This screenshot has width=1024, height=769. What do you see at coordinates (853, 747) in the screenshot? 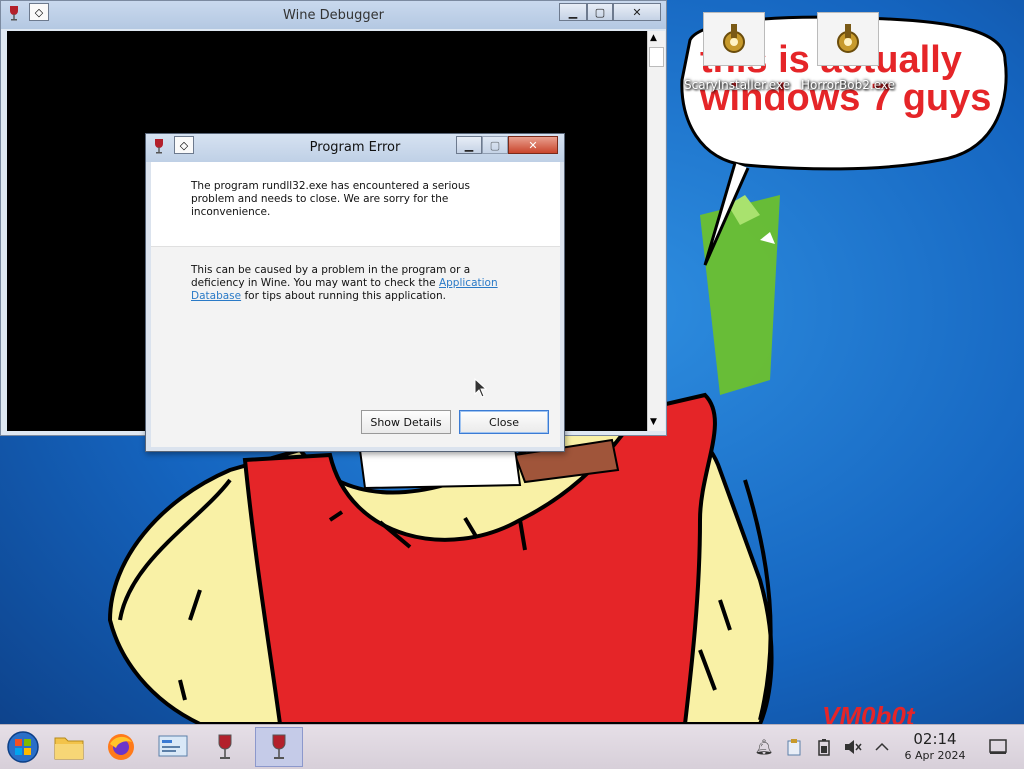
I see `volume-muted-icon` at bounding box center [853, 747].